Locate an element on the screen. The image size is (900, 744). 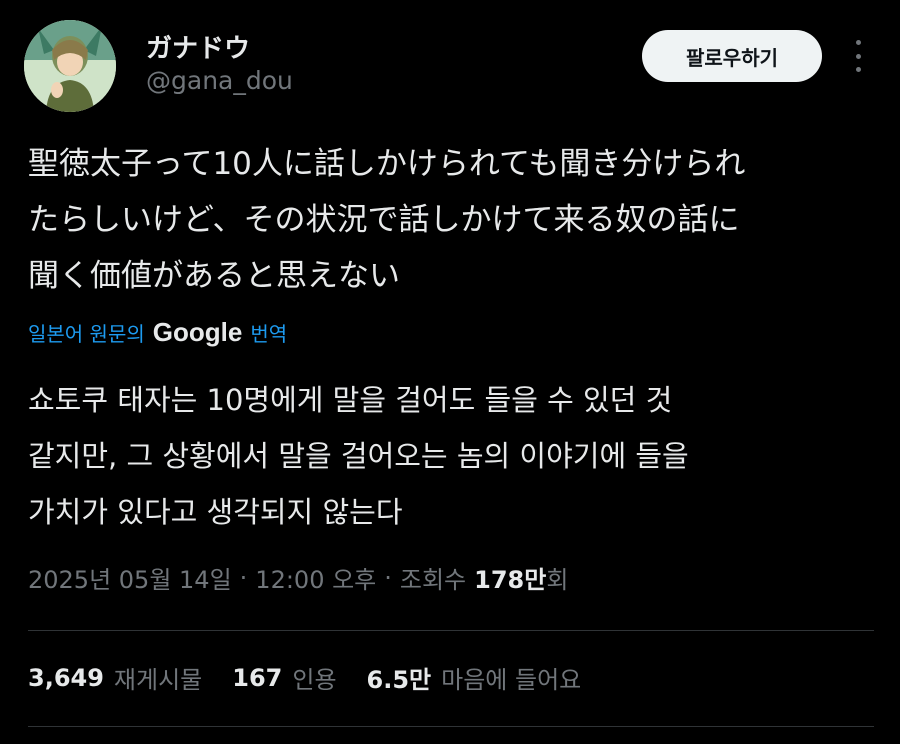
tweet-date: 2025년 05월 14일 is located at coordinates (130, 577).